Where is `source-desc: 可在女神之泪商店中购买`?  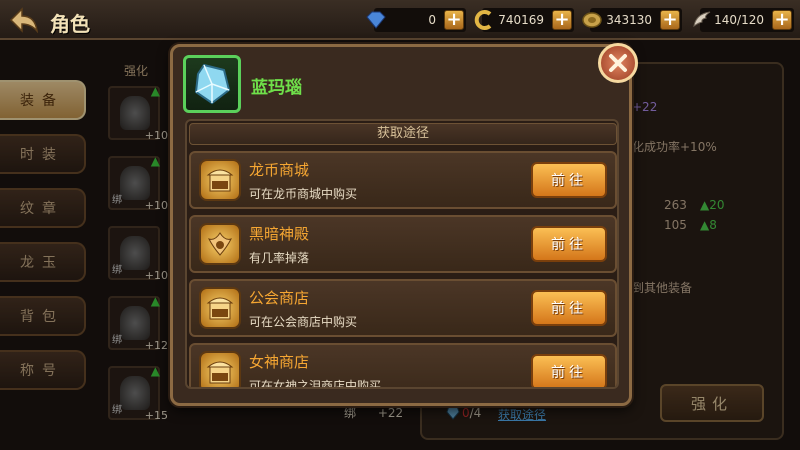
source-desc: 可在女神之泪商店中购买 is located at coordinates (315, 384).